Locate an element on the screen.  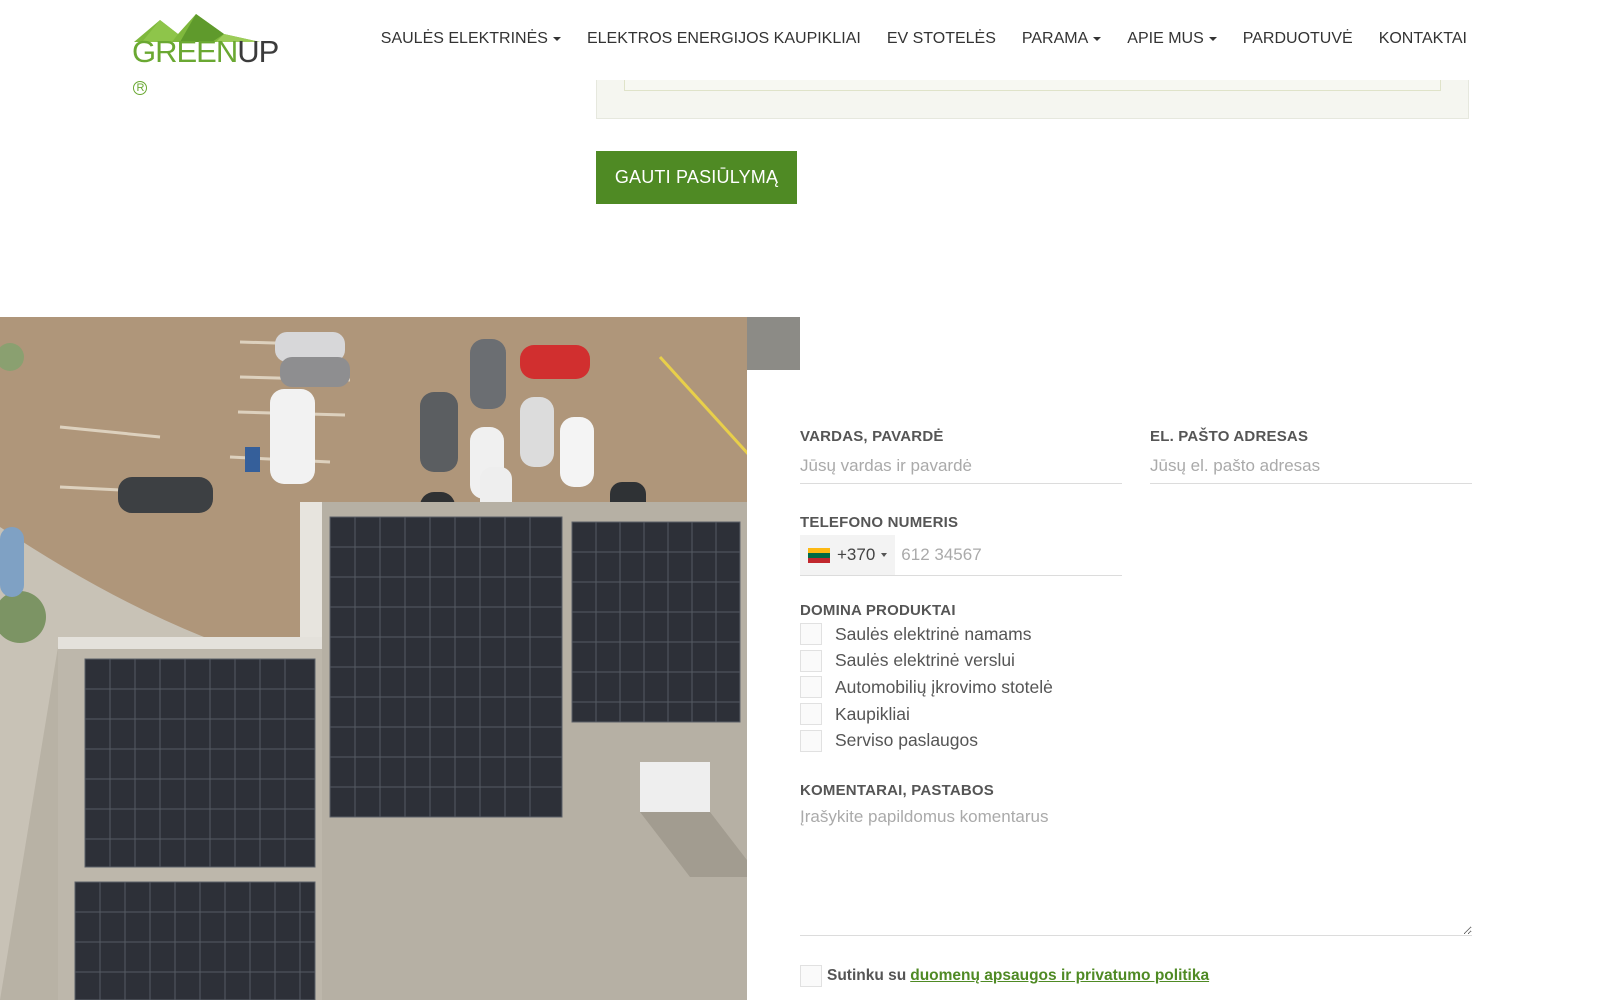
product-option: Saulės elektrinė verslui is located at coordinates (1134, 661).